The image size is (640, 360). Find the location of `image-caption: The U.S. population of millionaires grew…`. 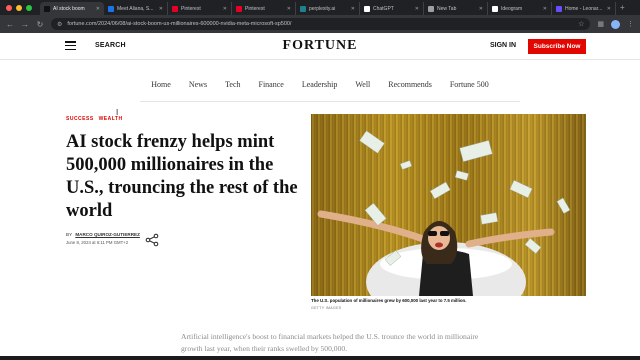

image-caption: The U.S. population of millionaires grew… is located at coordinates (389, 300).